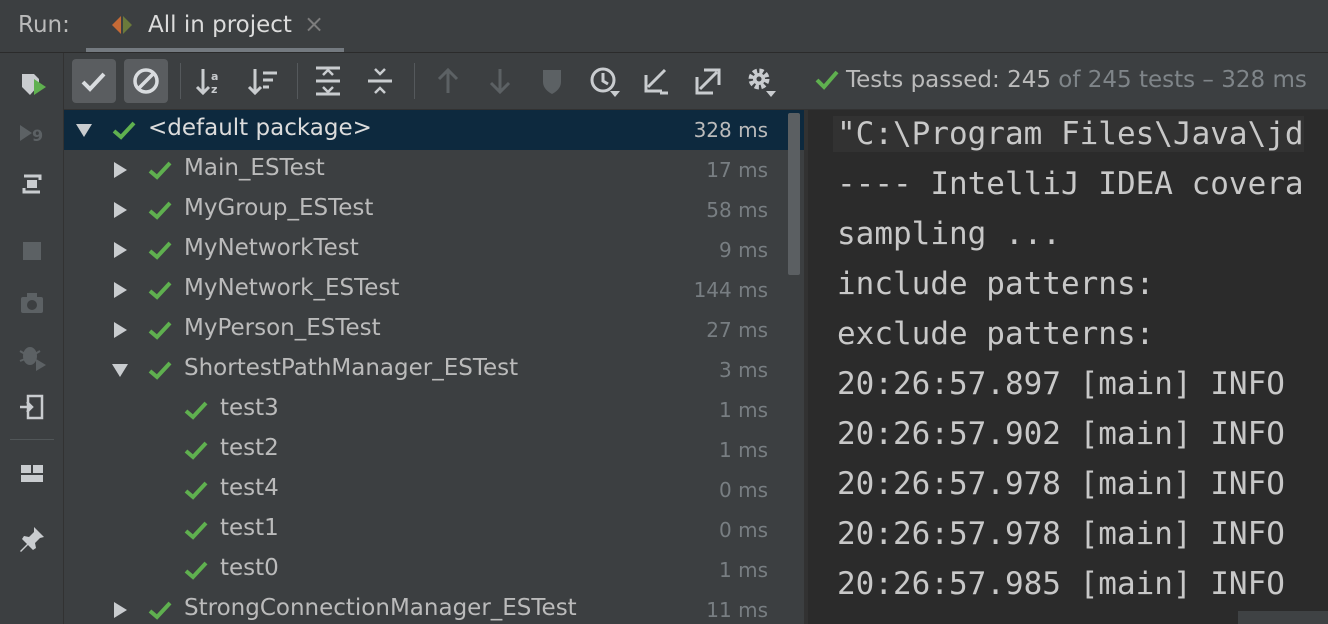 The height and width of the screenshot is (624, 1328). I want to click on run-tool-window-header: Run: All in project ×, so click(664, 26).